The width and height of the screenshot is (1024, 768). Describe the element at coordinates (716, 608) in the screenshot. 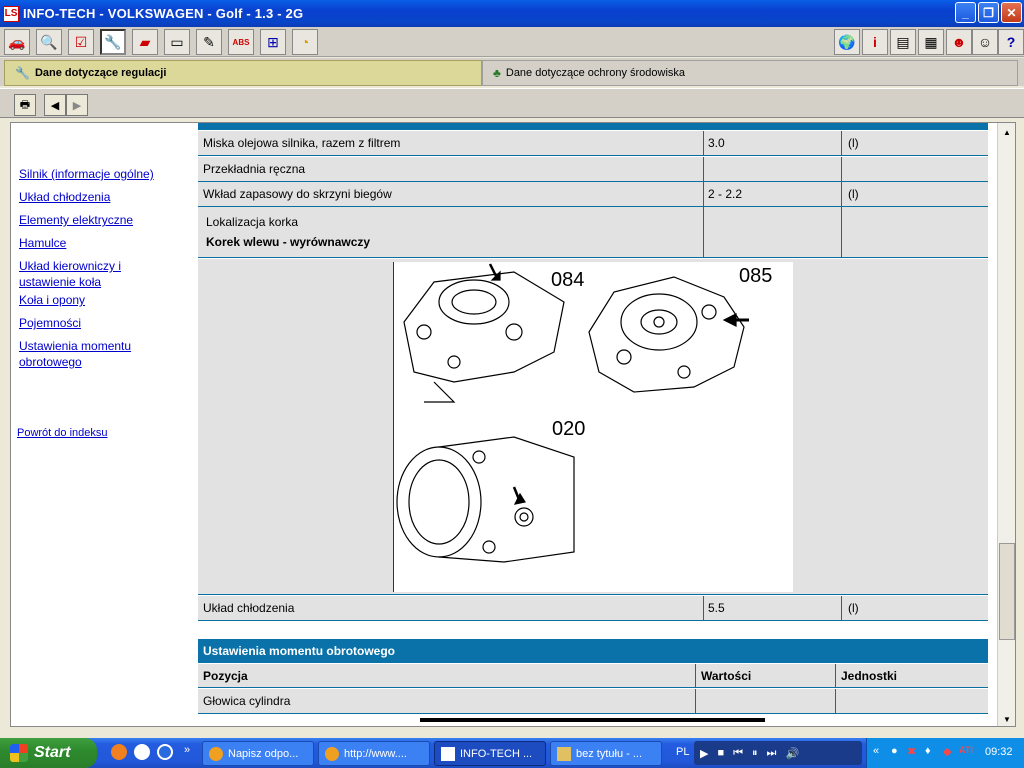

I see `cell-value: 5.5` at that location.